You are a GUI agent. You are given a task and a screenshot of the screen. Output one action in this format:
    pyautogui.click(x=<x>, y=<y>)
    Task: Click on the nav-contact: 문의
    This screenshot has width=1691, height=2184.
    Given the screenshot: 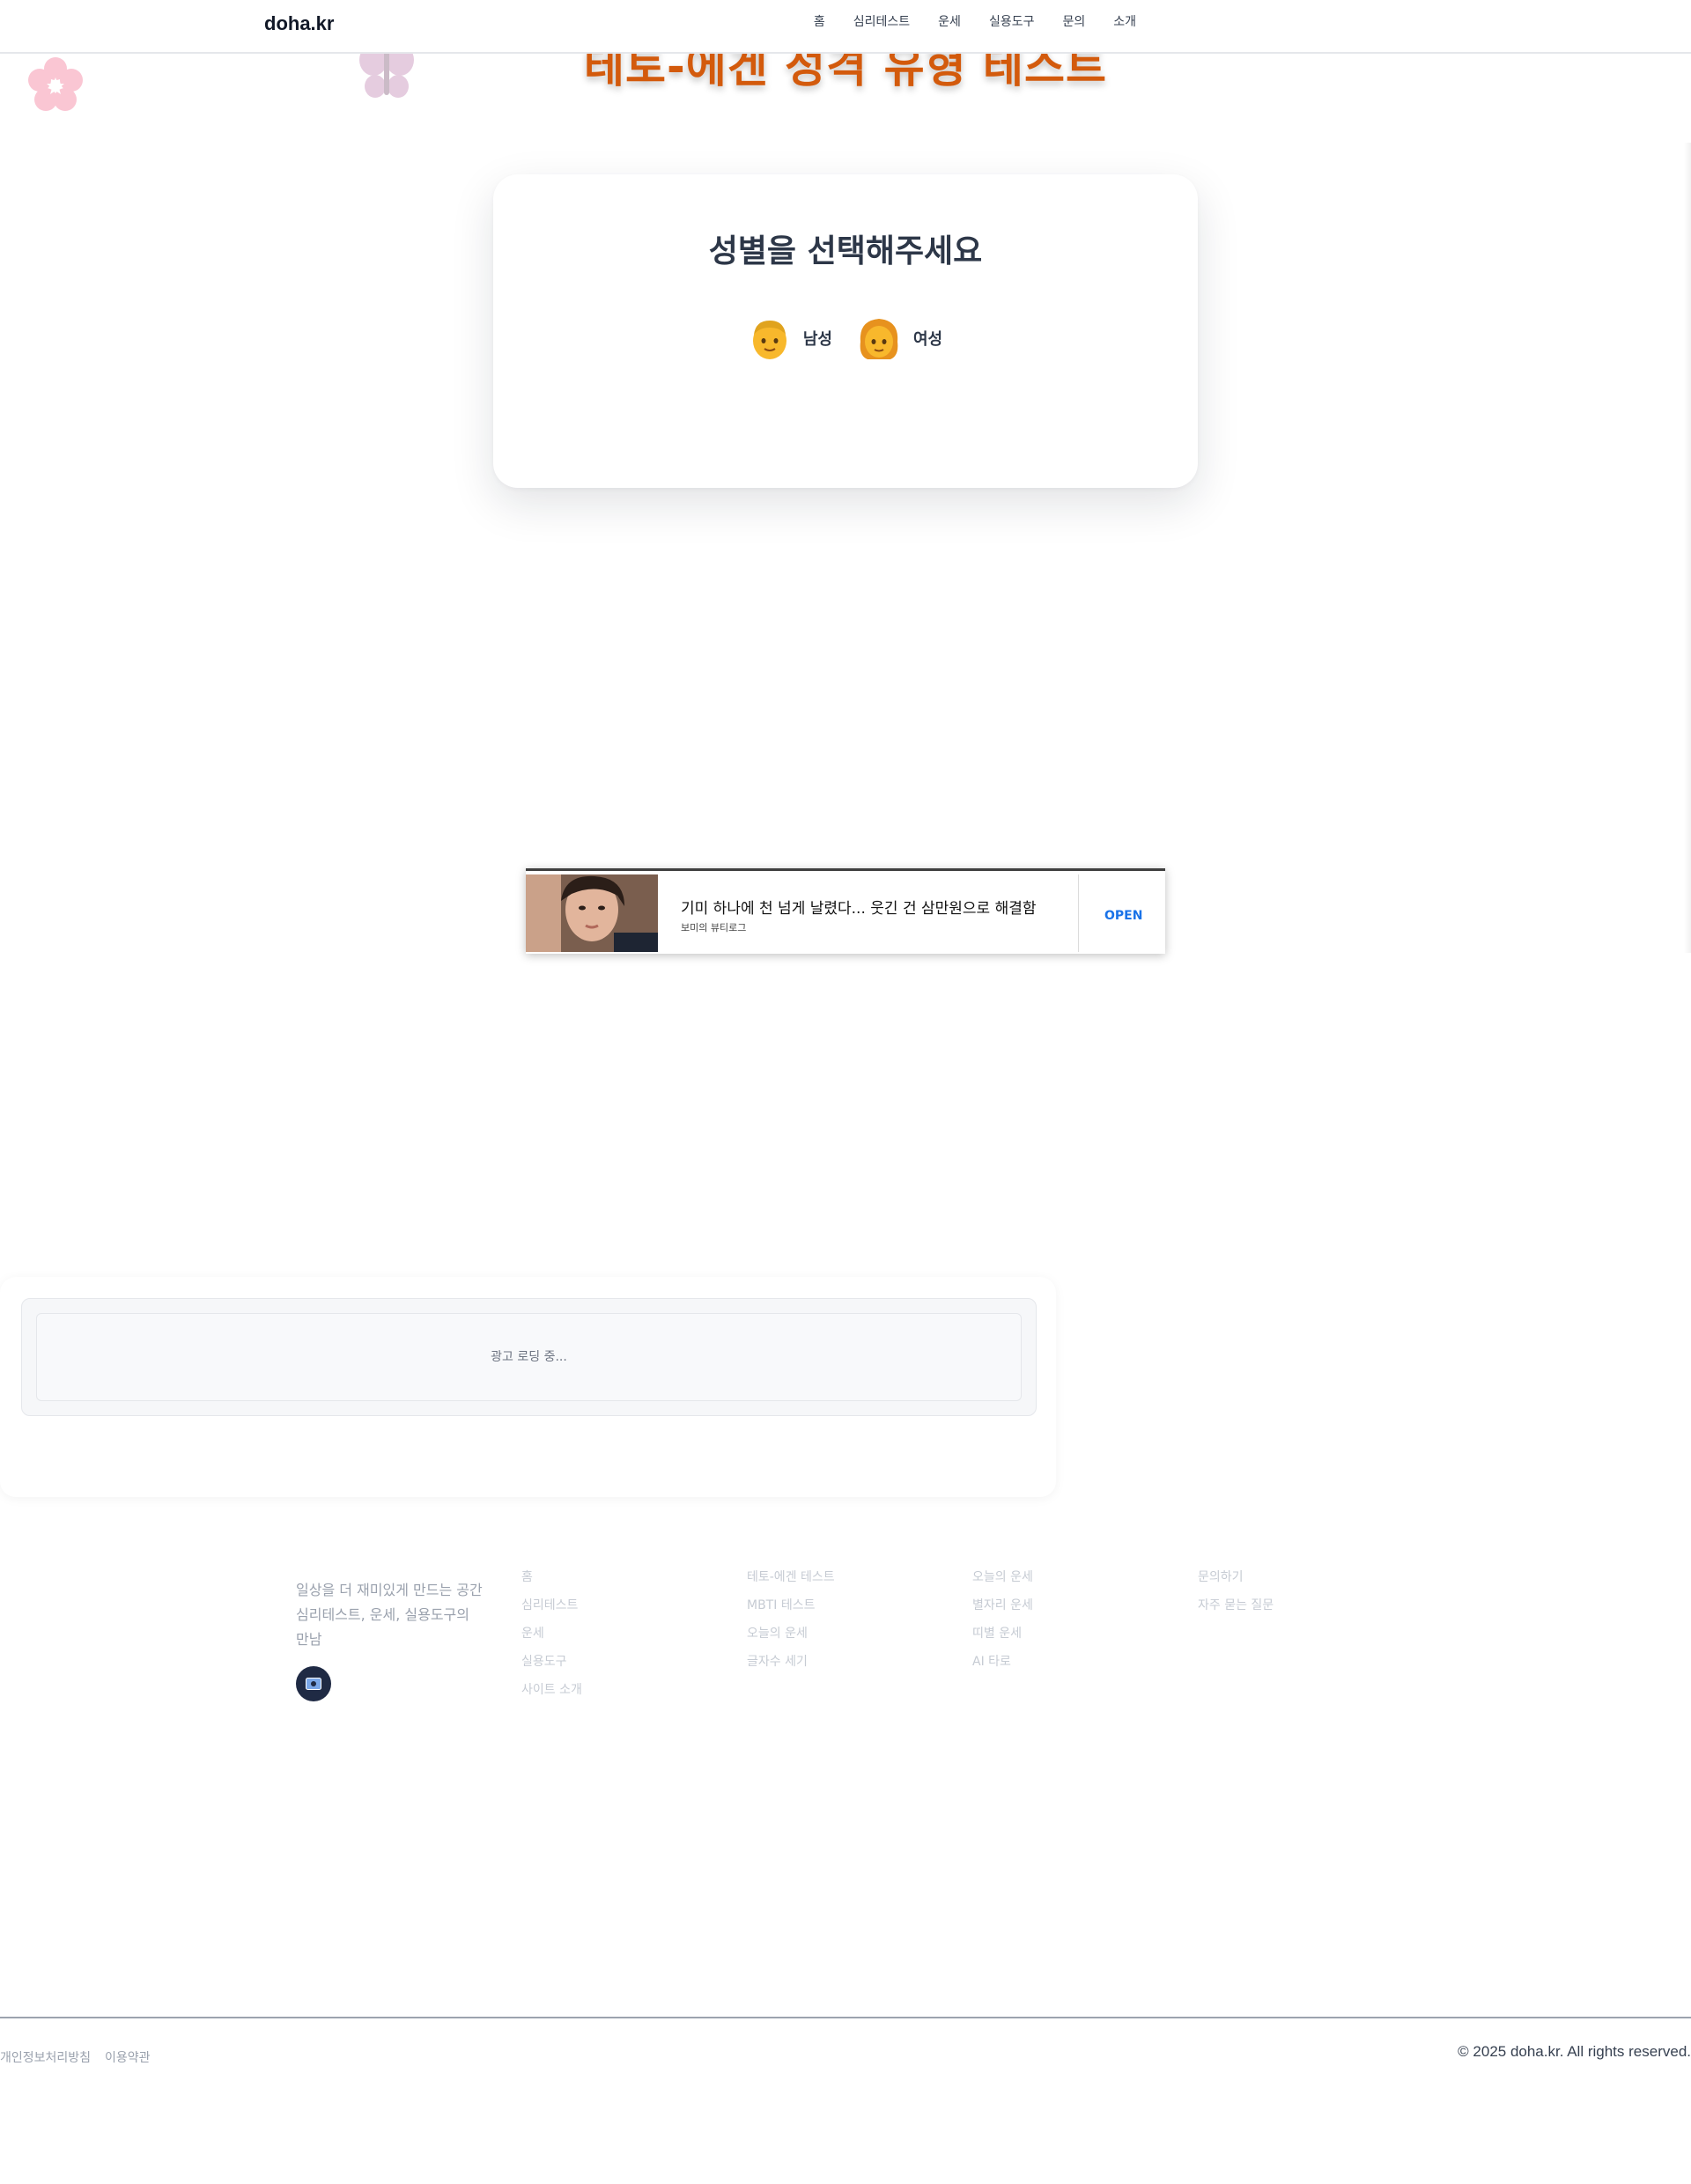 What is the action you would take?
    pyautogui.click(x=1073, y=21)
    